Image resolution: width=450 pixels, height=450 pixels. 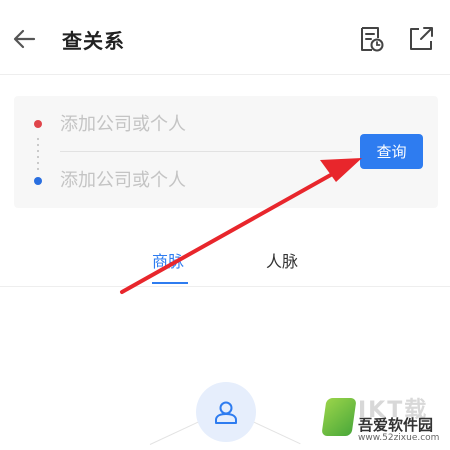 What do you see at coordinates (282, 260) in the screenshot?
I see `tab-personal-network: 人脉` at bounding box center [282, 260].